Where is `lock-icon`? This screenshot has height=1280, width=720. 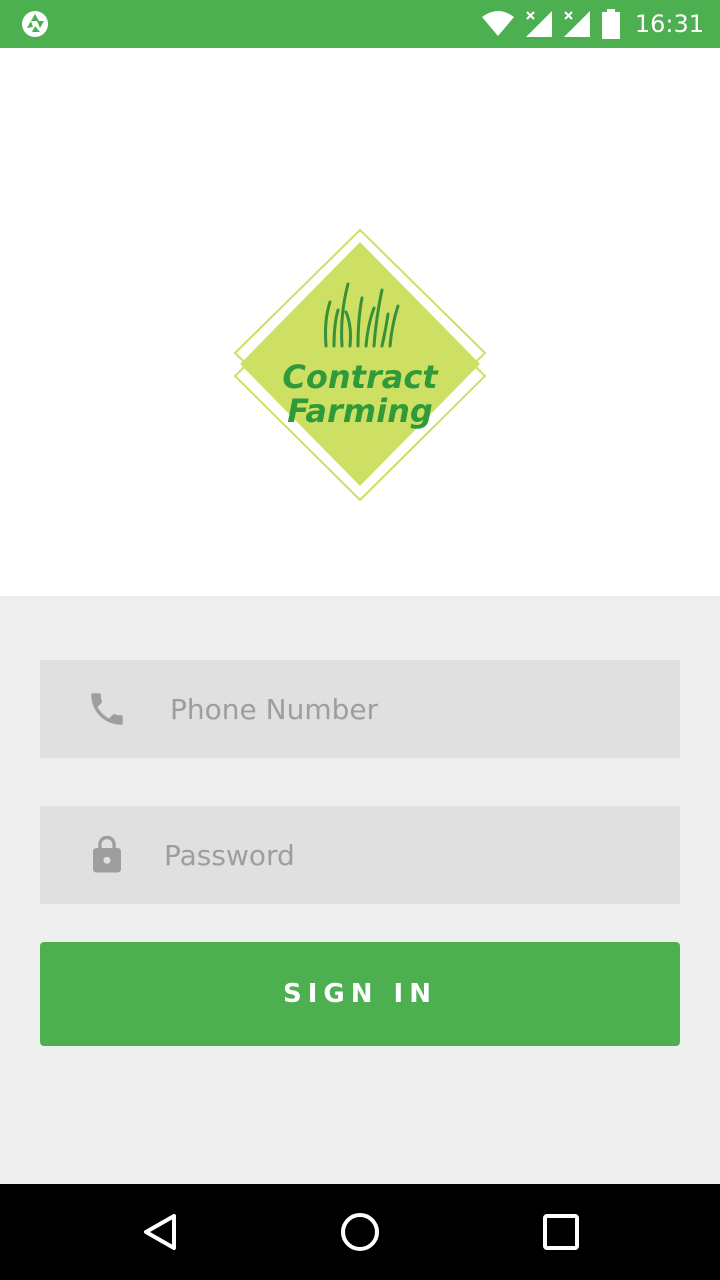 lock-icon is located at coordinates (107, 854).